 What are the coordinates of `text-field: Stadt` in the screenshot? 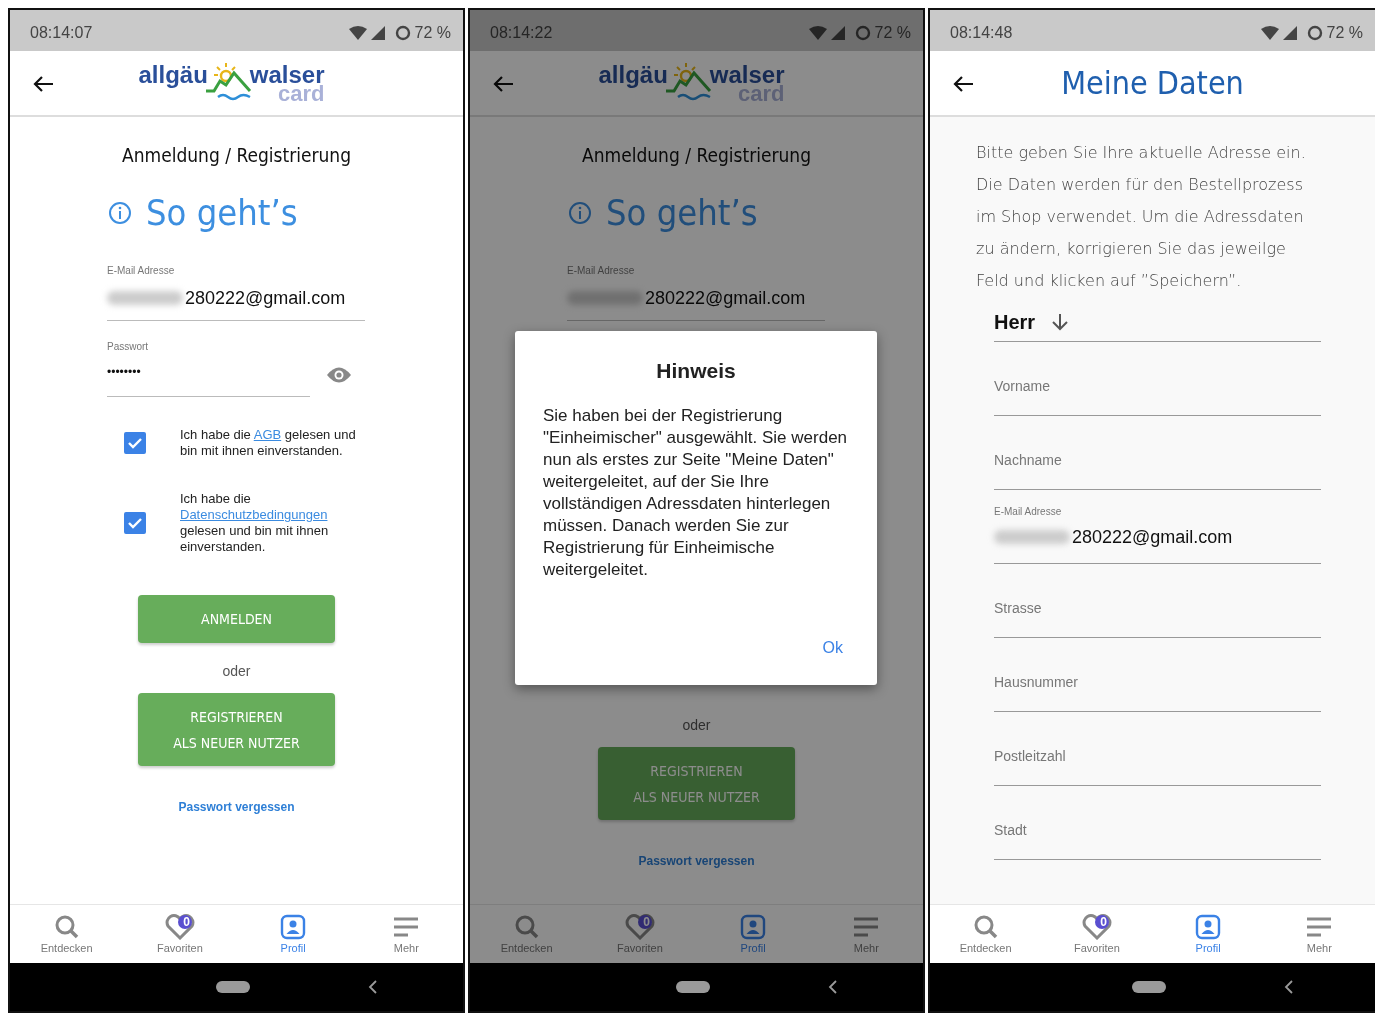 It's located at (1157, 823).